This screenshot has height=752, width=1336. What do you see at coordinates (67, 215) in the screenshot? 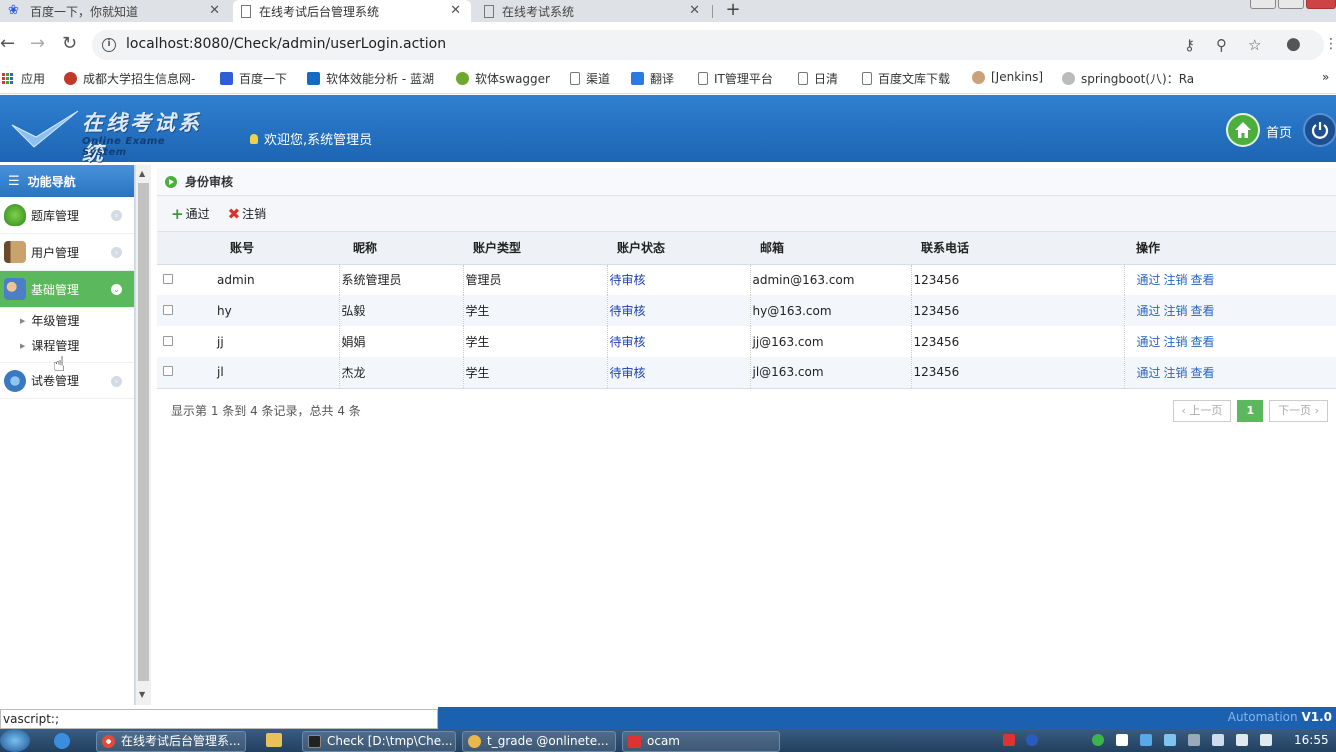
I see `sidebar-item-question-bank: 题库管理 ›` at bounding box center [67, 215].